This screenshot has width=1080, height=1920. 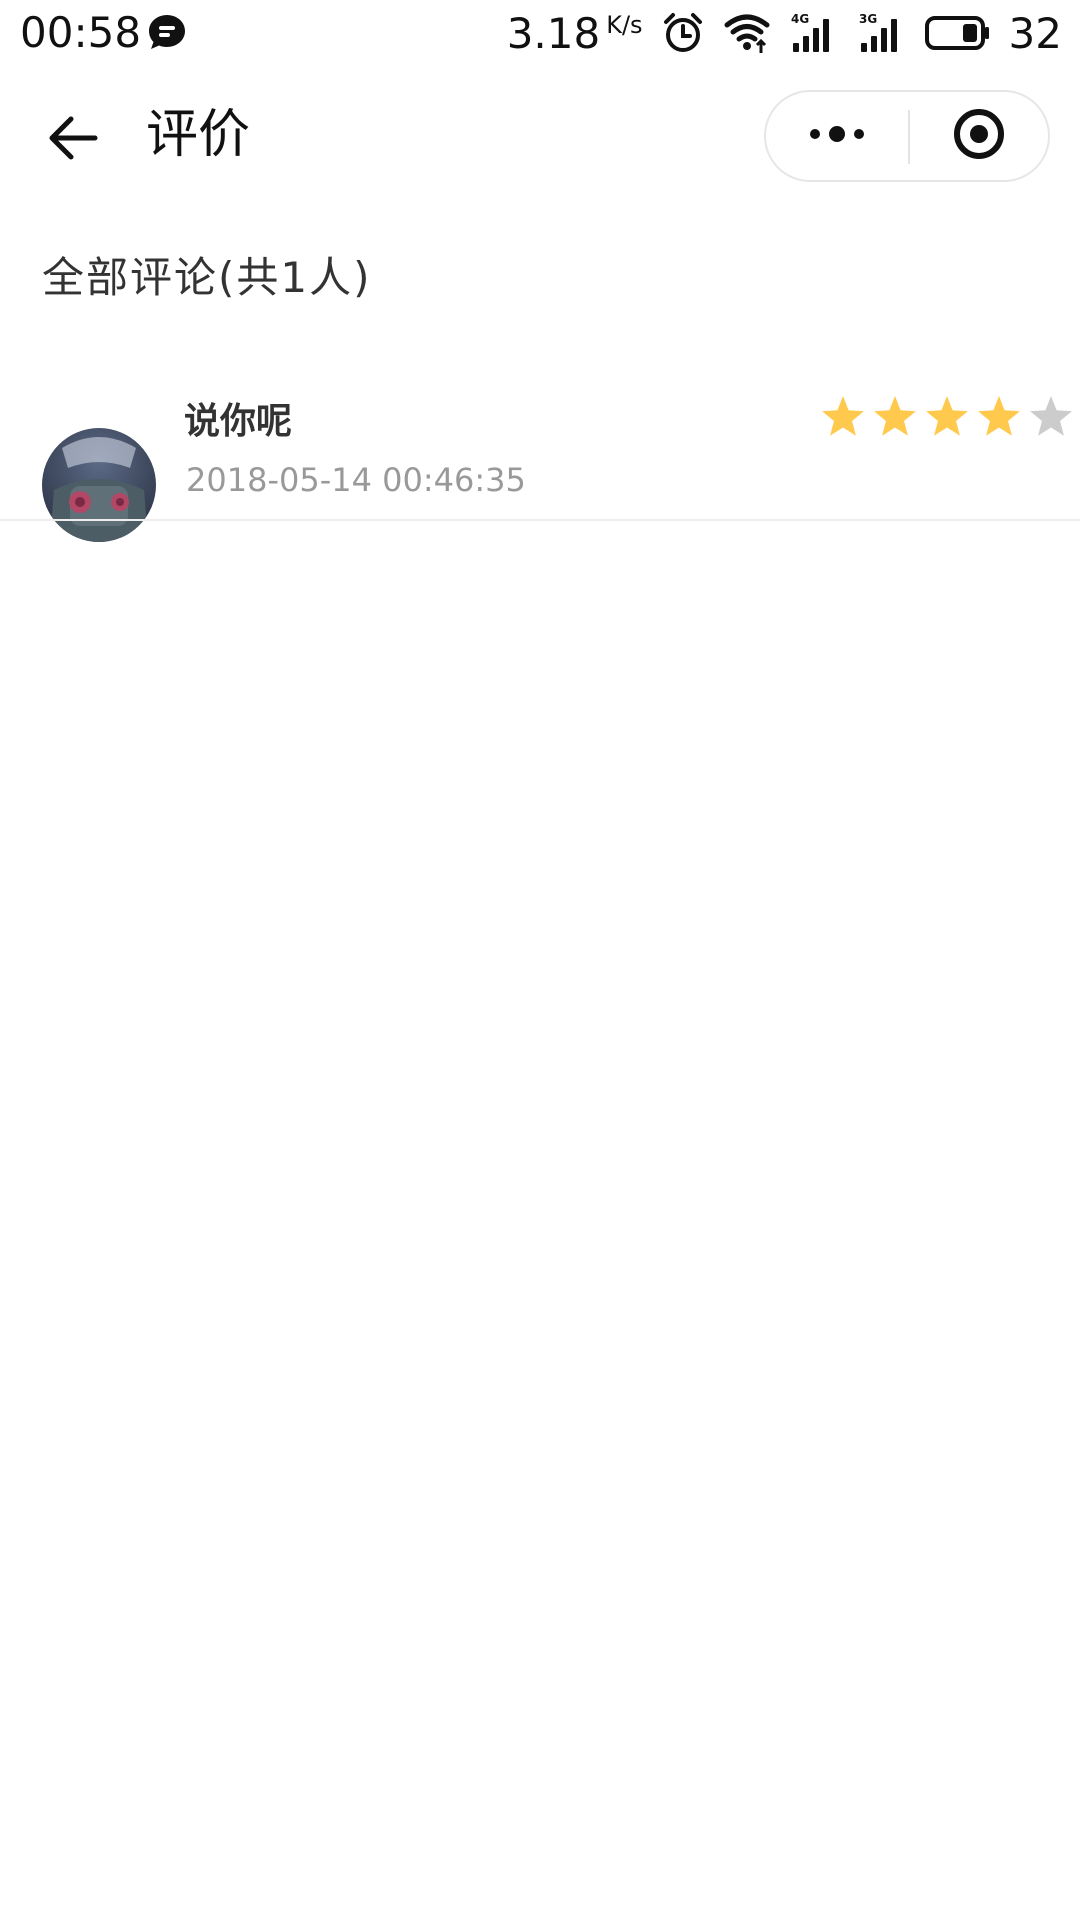 I want to click on network-speed: 3.18 K/s, so click(x=575, y=33).